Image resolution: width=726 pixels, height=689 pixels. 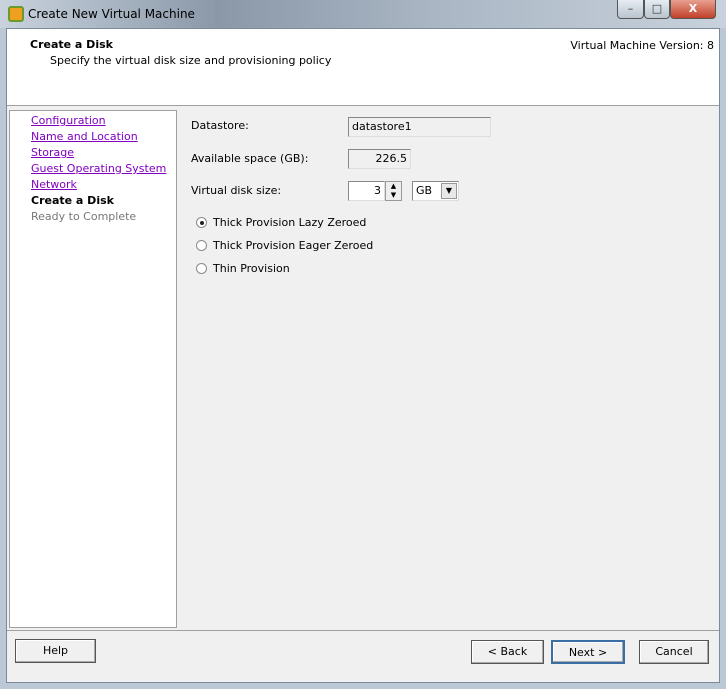 I want to click on available-space-label: Available space (GB):, so click(x=250, y=158).